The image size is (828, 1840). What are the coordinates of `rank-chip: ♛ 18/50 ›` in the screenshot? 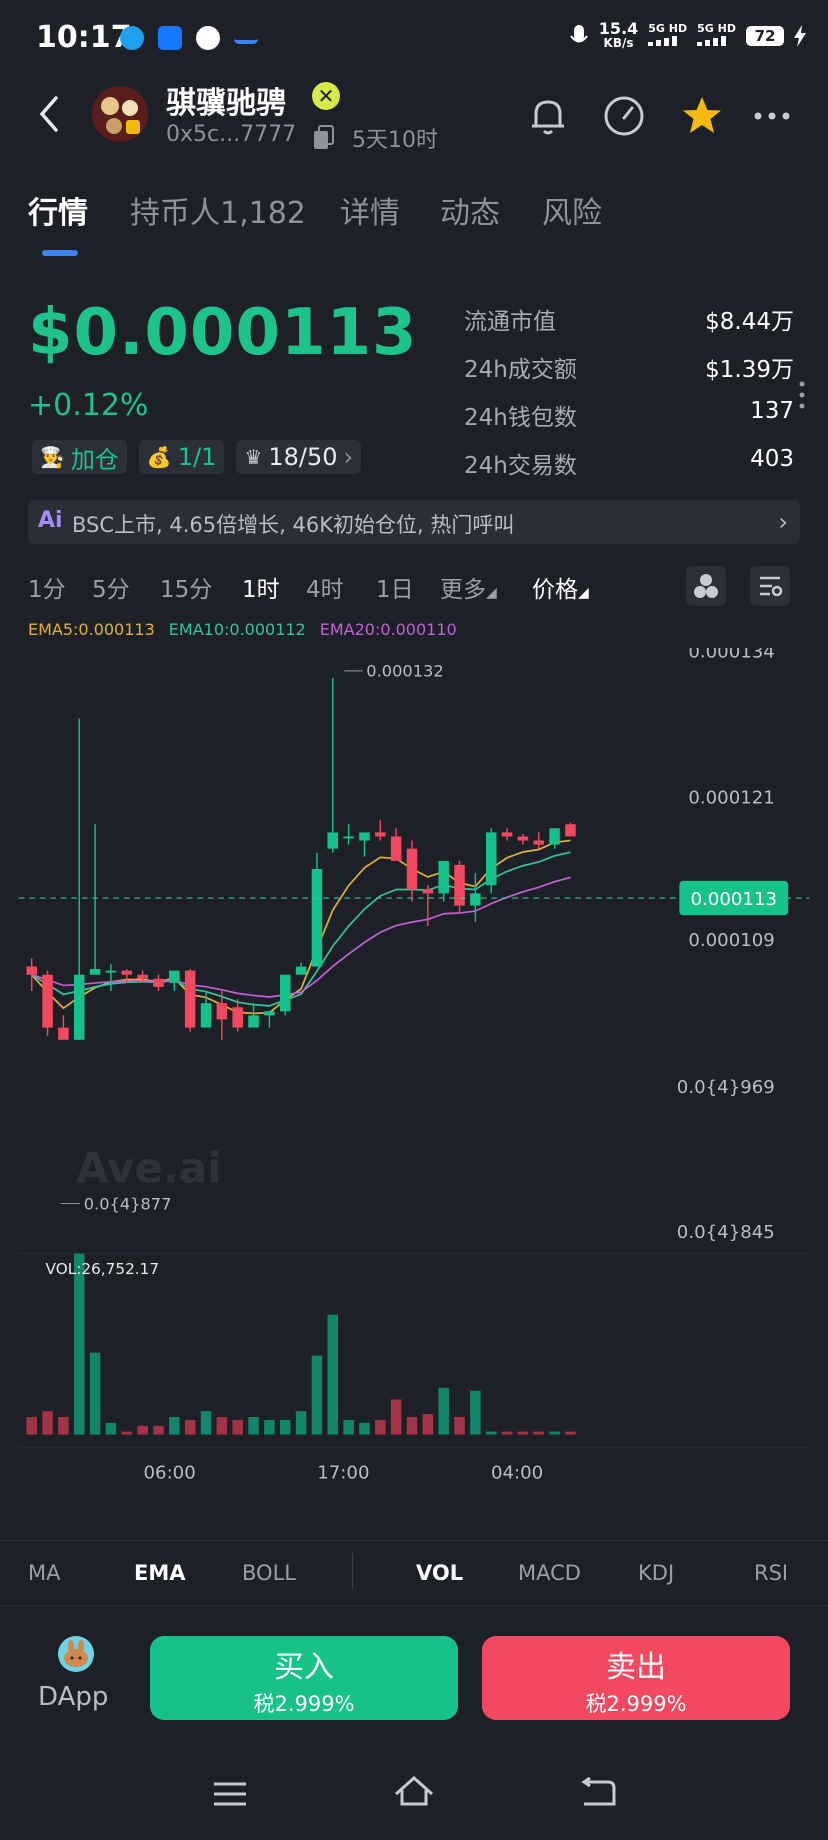 It's located at (299, 457).